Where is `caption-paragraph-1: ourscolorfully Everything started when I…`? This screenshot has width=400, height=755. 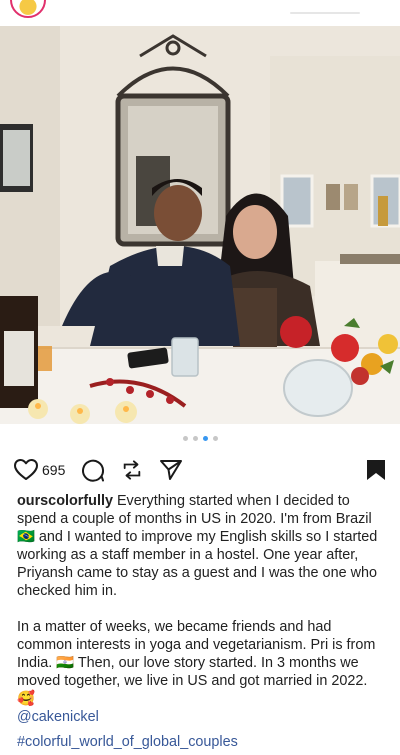
caption-paragraph-1: ourscolorfully Everything started when I… is located at coordinates (202, 546).